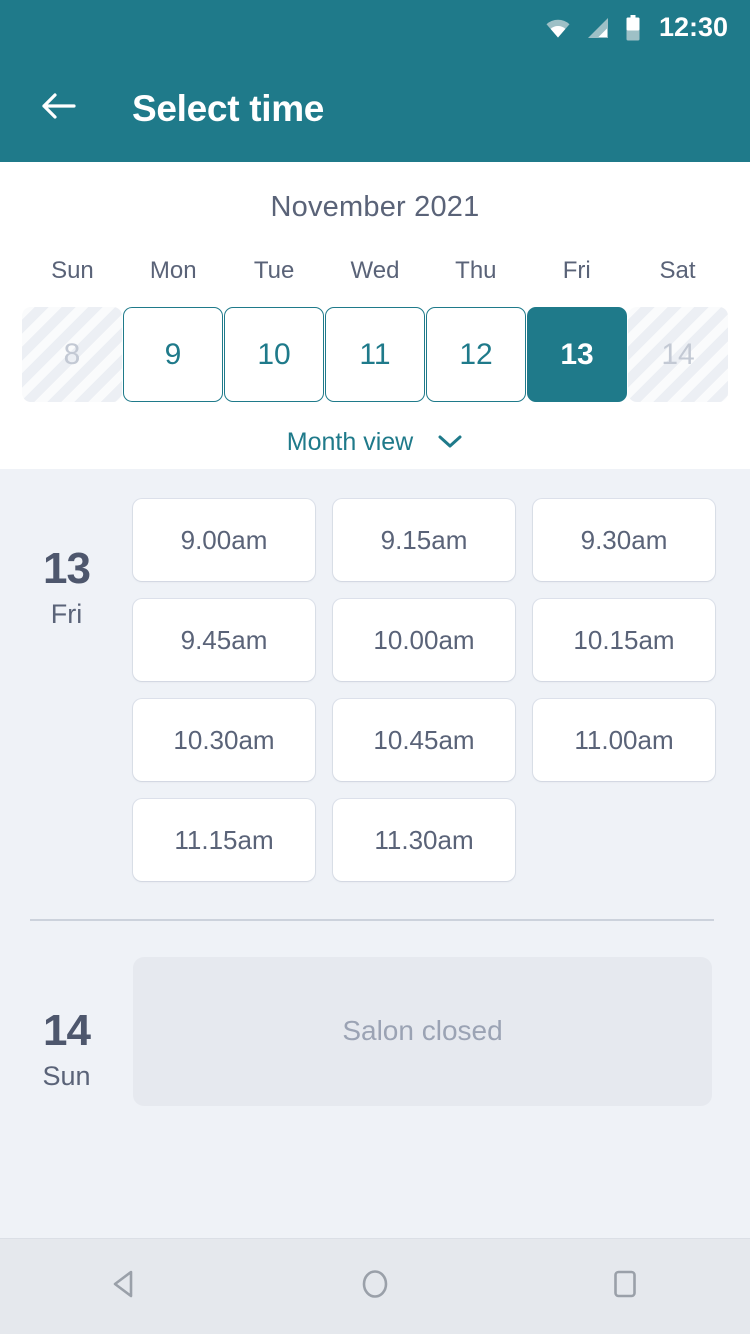 This screenshot has height=1334, width=750. I want to click on weekday-header: Mon, so click(173, 270).